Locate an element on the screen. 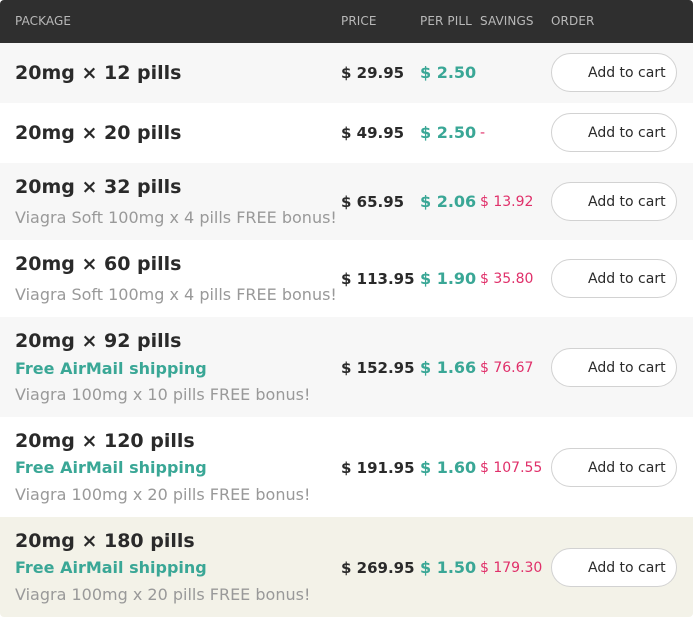  per-pill-value: $ 1.66 is located at coordinates (448, 367).